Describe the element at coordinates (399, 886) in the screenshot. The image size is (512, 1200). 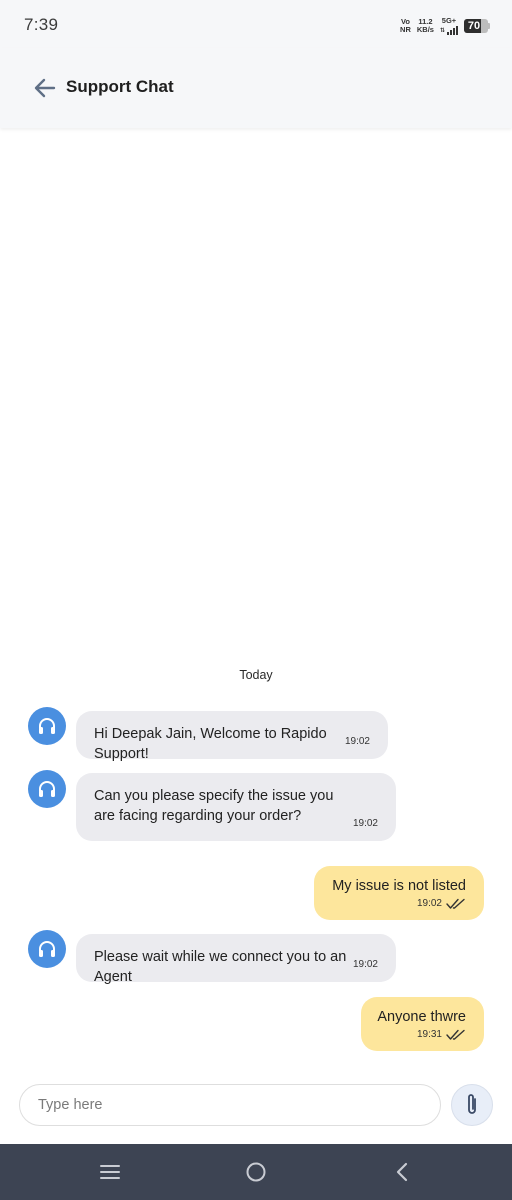
I see `message-text: My issue is not listed` at that location.